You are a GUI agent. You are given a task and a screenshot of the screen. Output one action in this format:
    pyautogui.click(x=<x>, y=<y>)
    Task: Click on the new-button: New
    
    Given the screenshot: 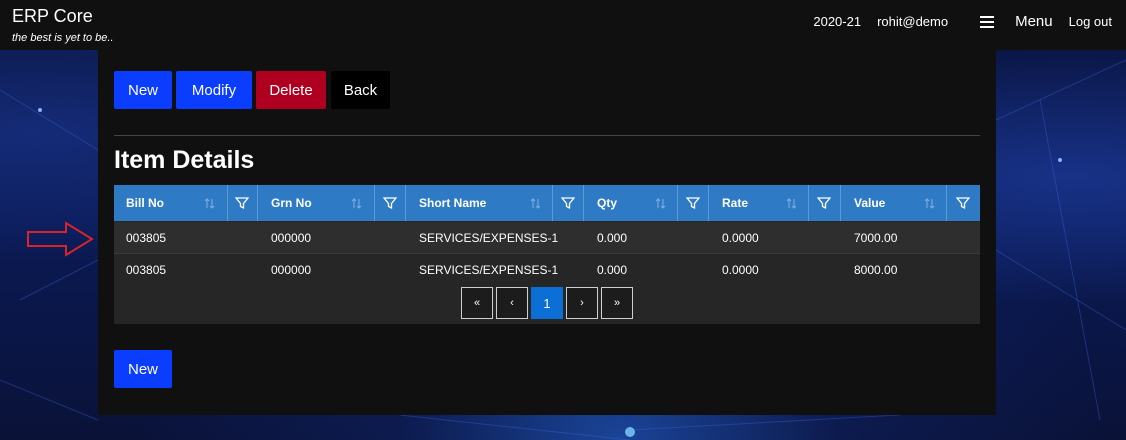 What is the action you would take?
    pyautogui.click(x=143, y=90)
    